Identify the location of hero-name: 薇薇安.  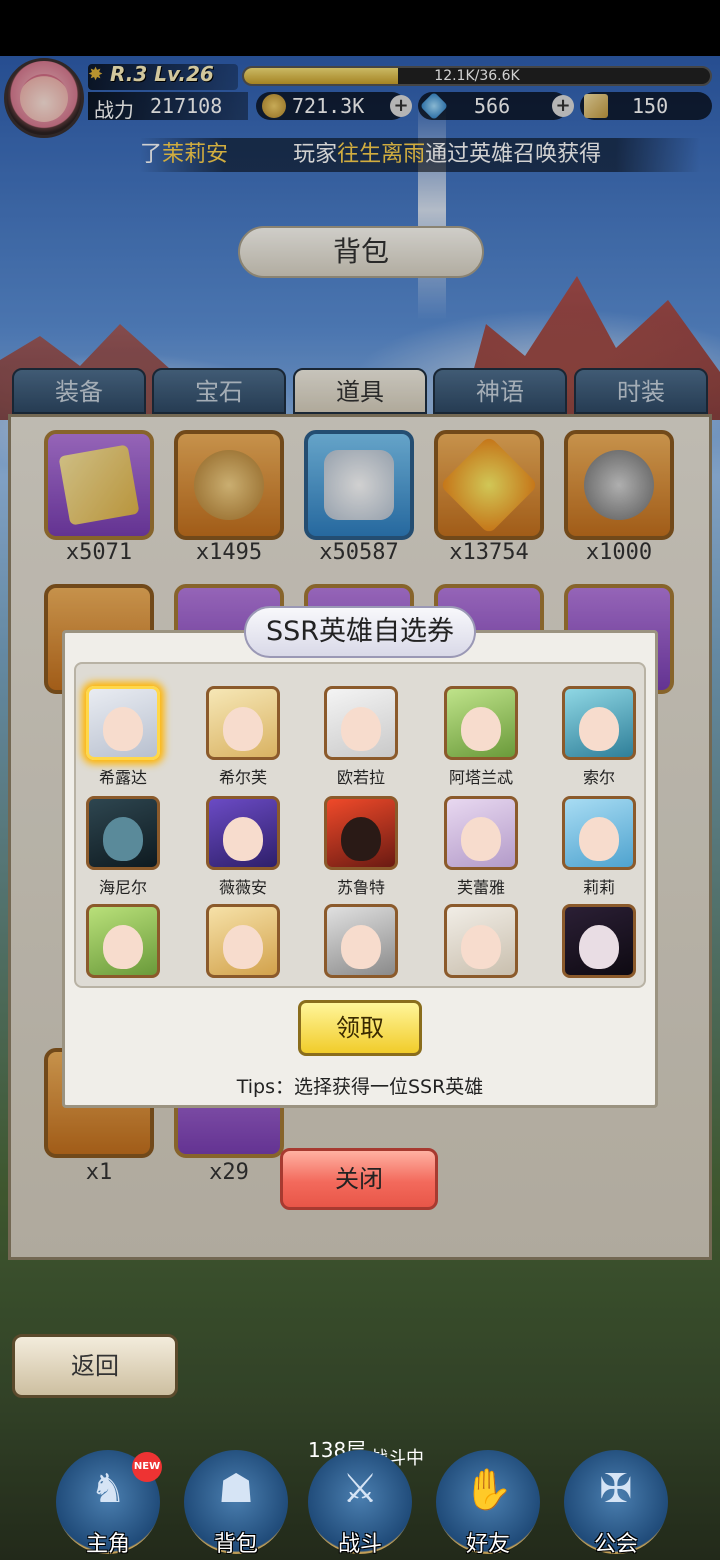
(242, 887).